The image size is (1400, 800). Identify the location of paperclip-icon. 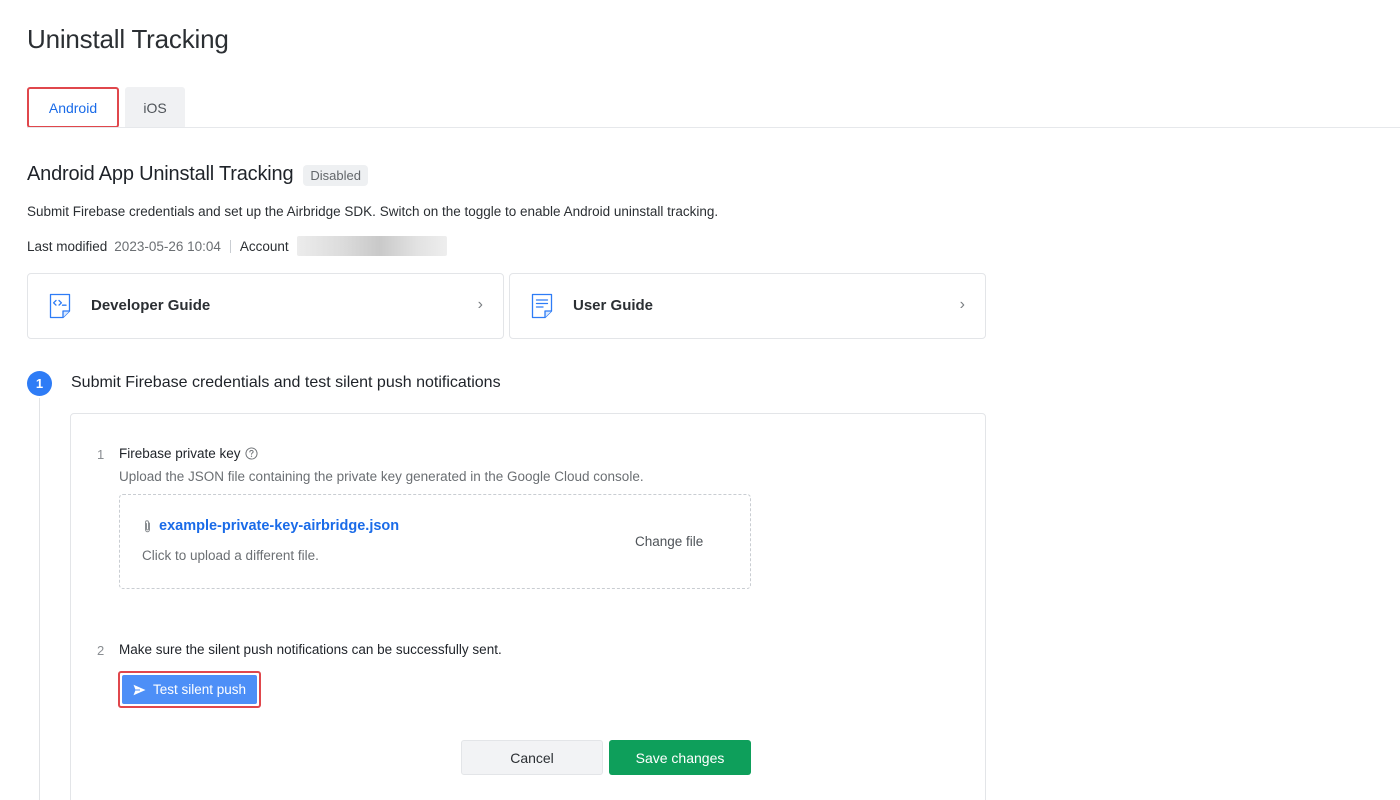
(147, 525).